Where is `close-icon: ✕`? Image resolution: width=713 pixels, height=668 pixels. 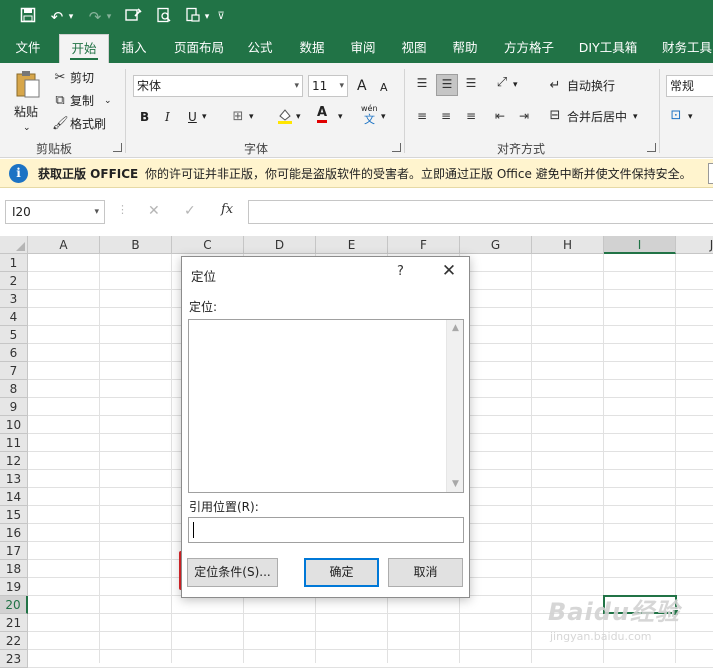 close-icon: ✕ is located at coordinates (449, 271).